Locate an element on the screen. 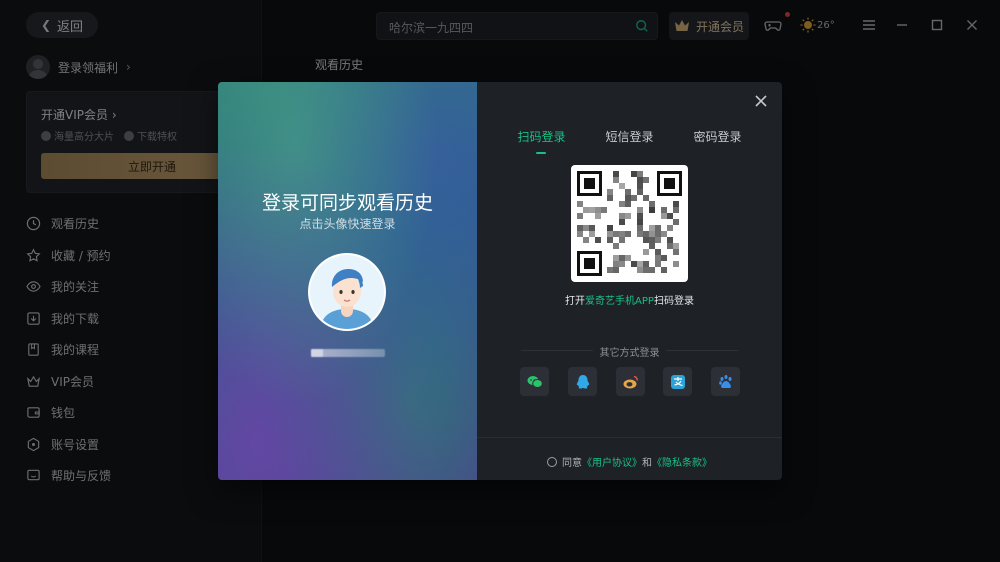 This screenshot has width=1000, height=562. qq-login-button is located at coordinates (582, 381).